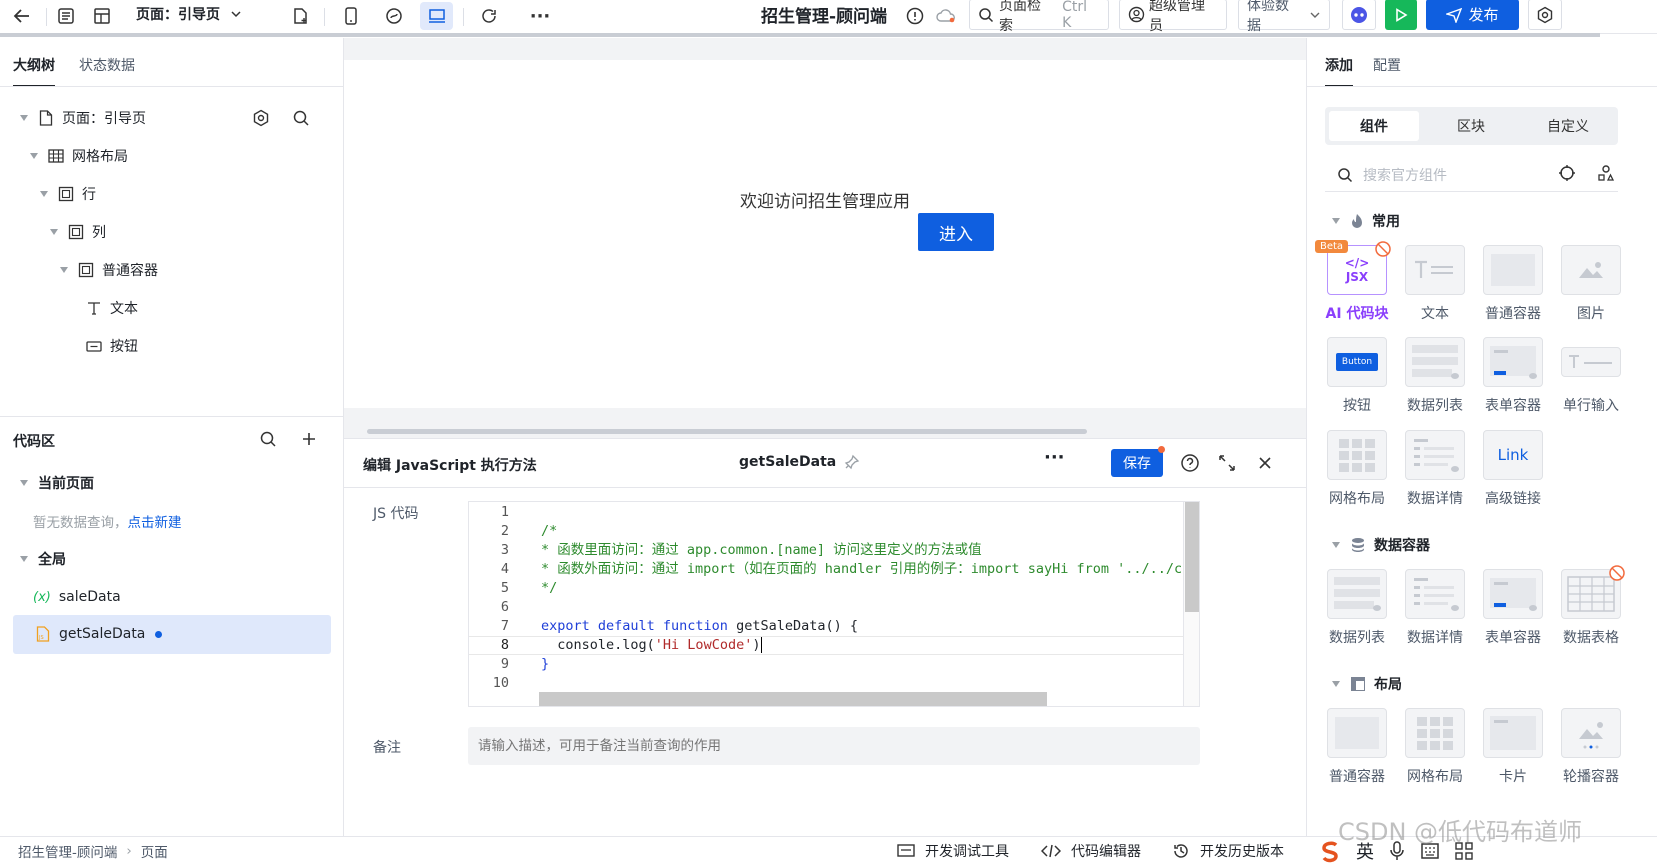 The width and height of the screenshot is (1657, 864). What do you see at coordinates (394, 16) in the screenshot?
I see `miniprogram-view-icon` at bounding box center [394, 16].